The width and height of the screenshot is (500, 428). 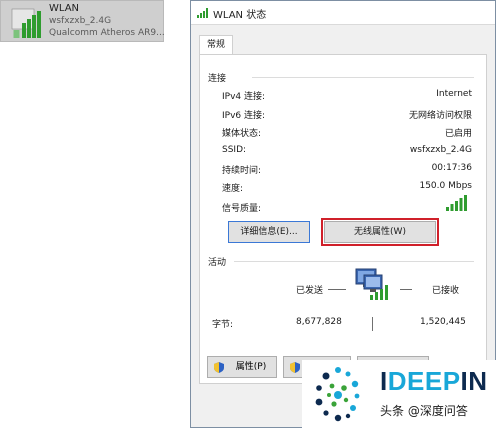 I want to click on connection-header: 连接, so click(x=217, y=79).